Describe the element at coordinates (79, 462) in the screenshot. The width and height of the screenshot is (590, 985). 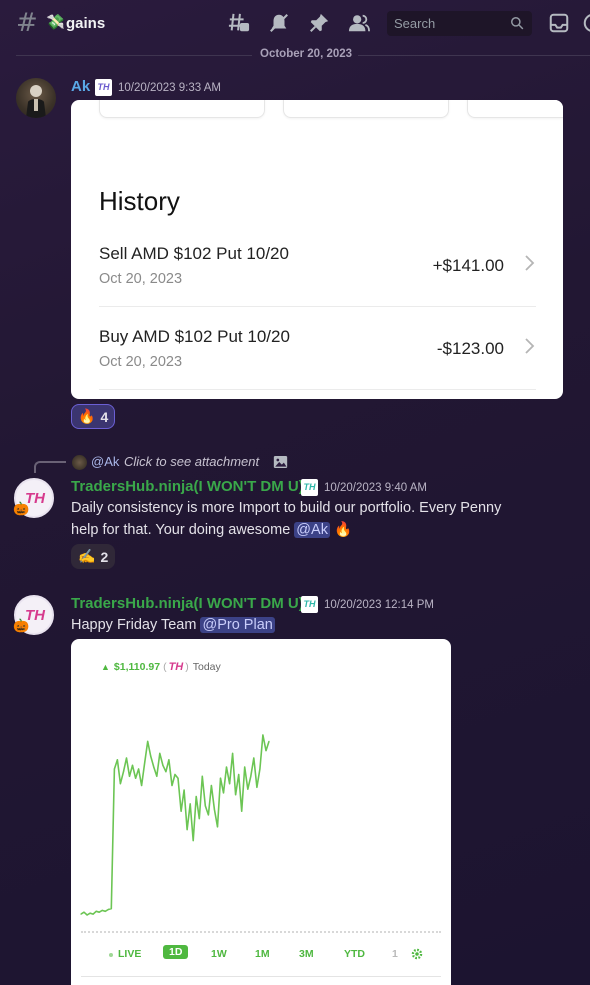
I see `reply-avatar` at that location.